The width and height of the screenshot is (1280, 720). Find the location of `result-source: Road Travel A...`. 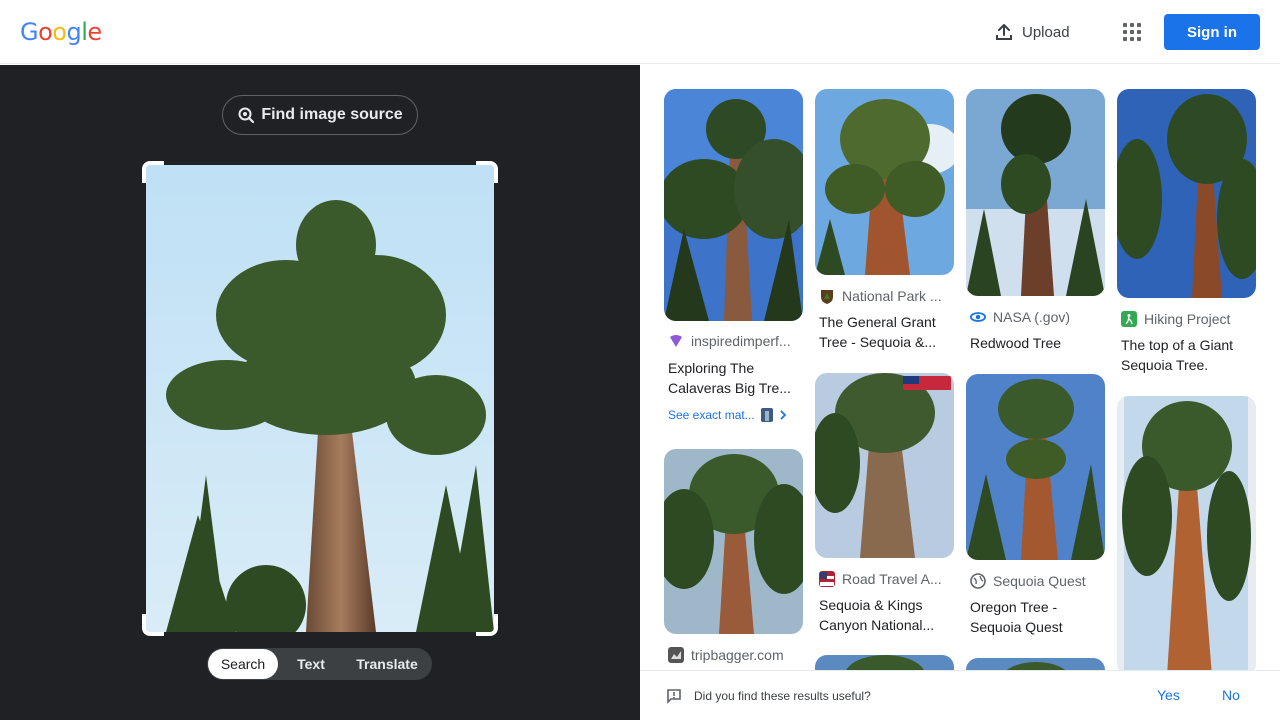

result-source: Road Travel A... is located at coordinates (886, 579).